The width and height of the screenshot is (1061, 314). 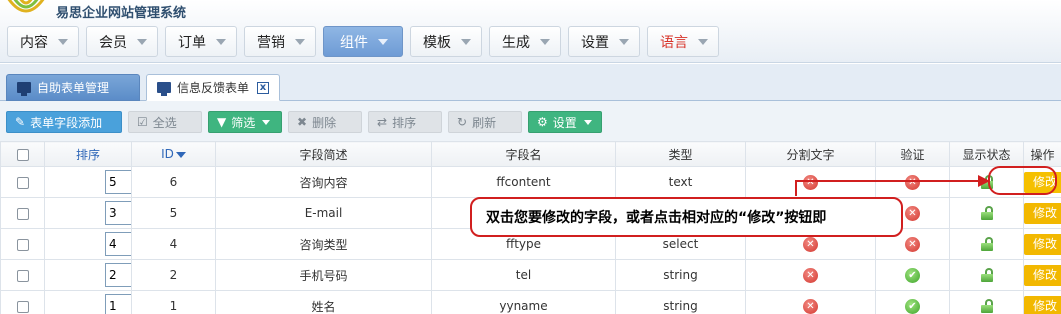 What do you see at coordinates (64, 122) in the screenshot?
I see `add-field-button: ✎ 表单字段添加` at bounding box center [64, 122].